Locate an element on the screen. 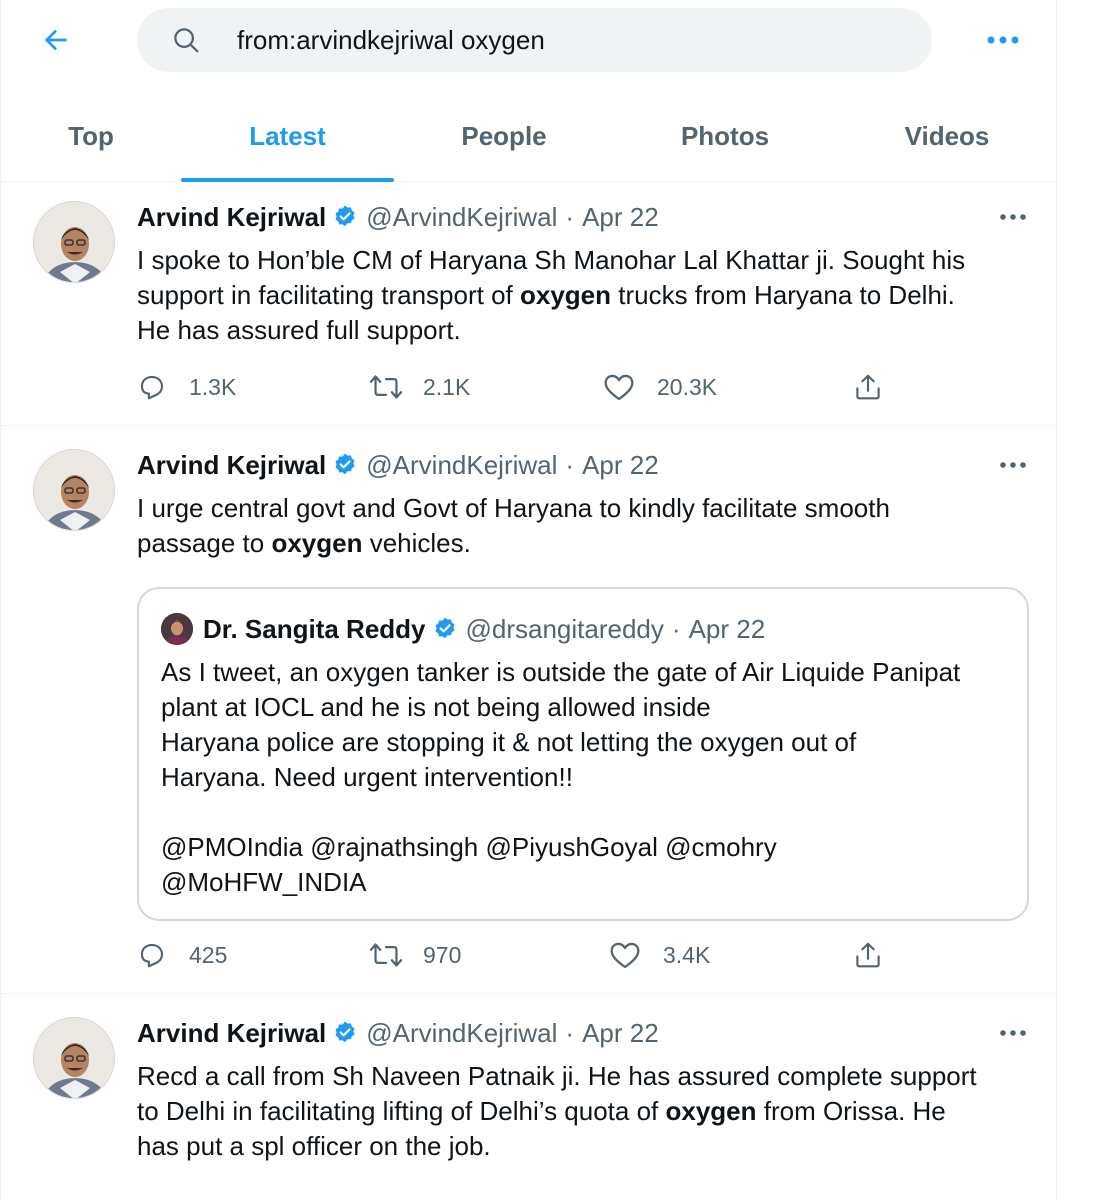 The width and height of the screenshot is (1105, 1200). tab-label: People is located at coordinates (504, 135).